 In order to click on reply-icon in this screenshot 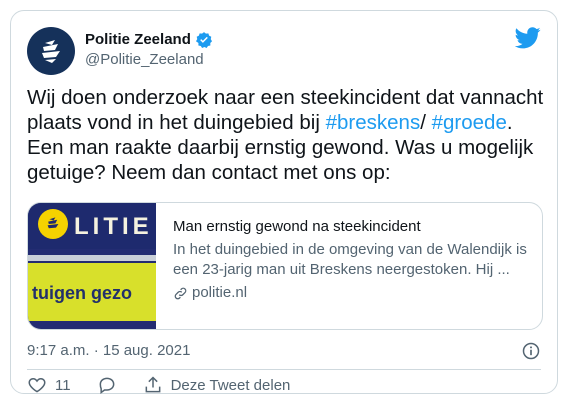, I will do `click(106, 385)`.